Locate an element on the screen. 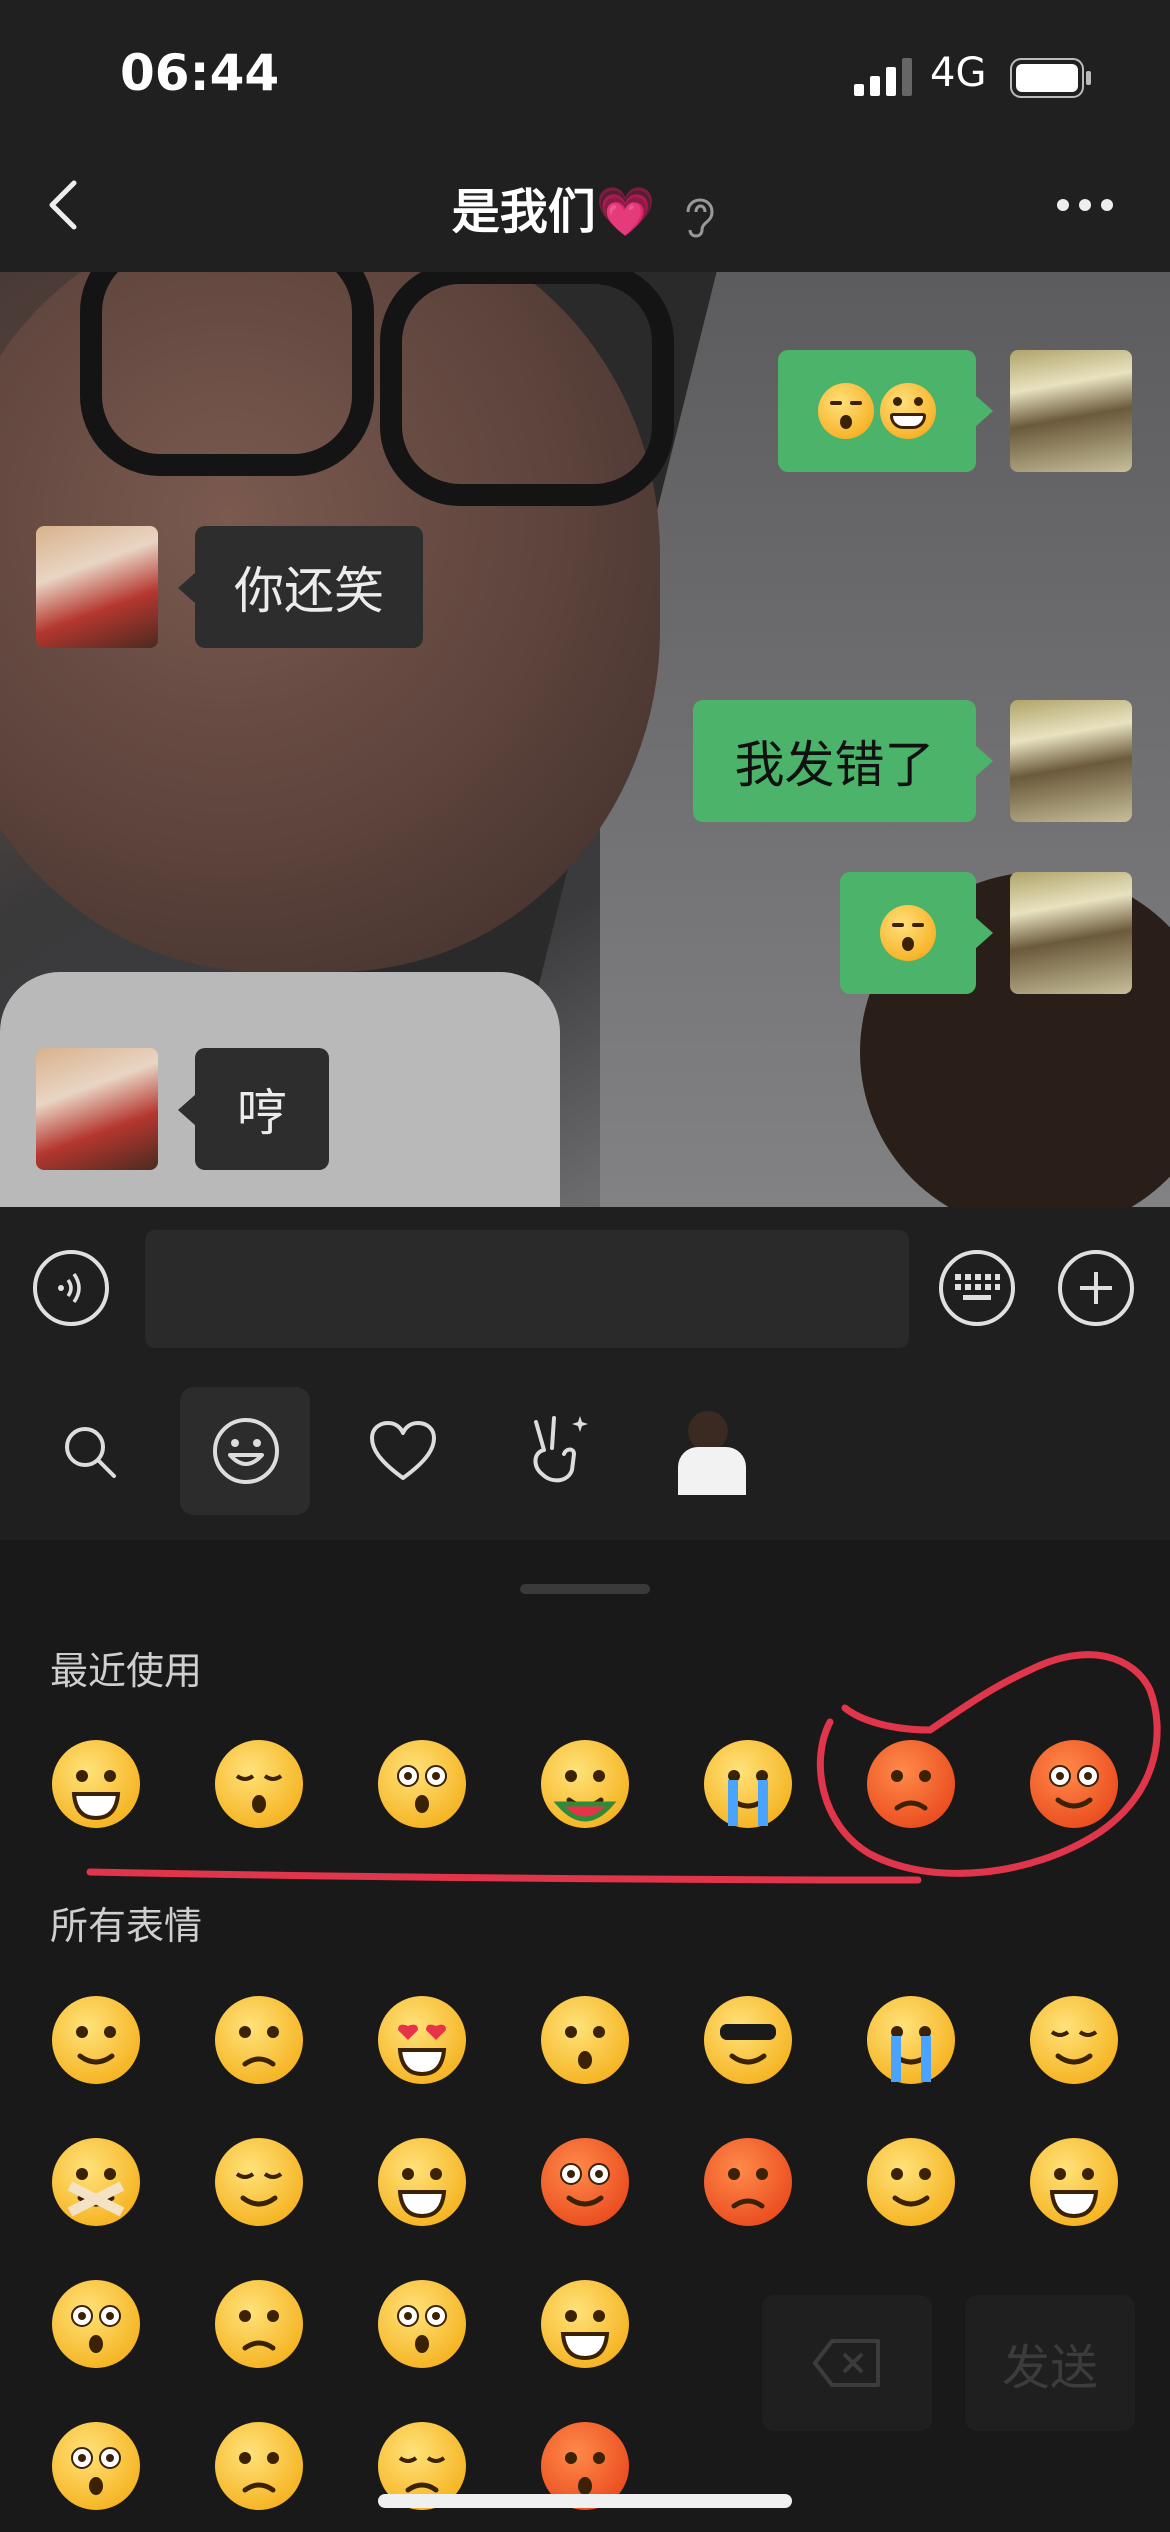 The image size is (1170, 2532). ear-icon is located at coordinates (700, 218).